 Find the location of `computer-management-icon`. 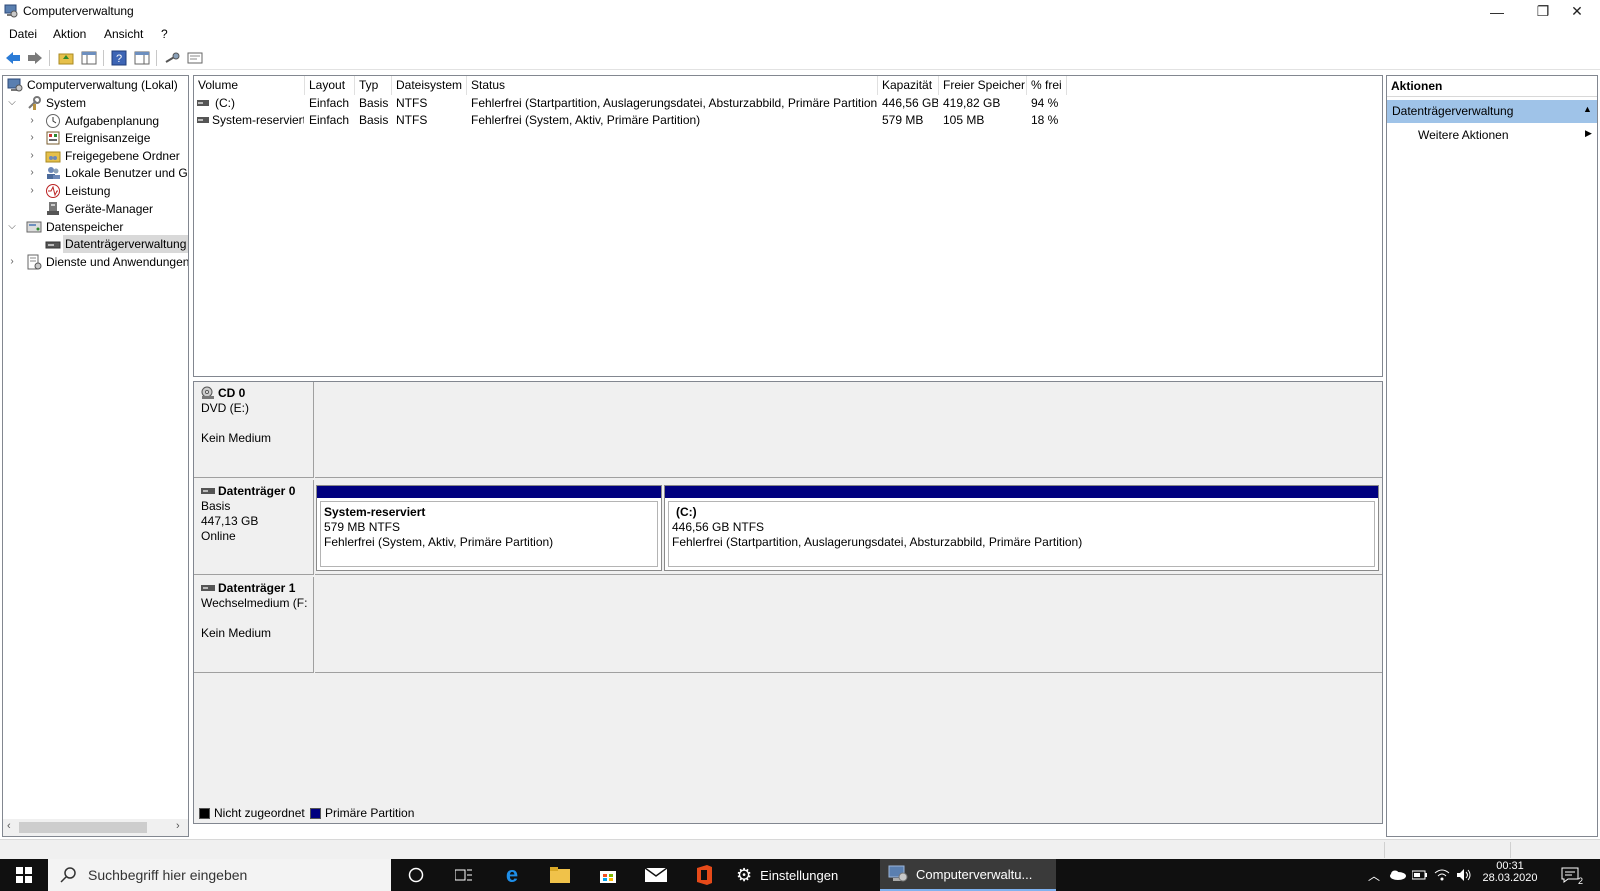

computer-management-icon is located at coordinates (11, 11).